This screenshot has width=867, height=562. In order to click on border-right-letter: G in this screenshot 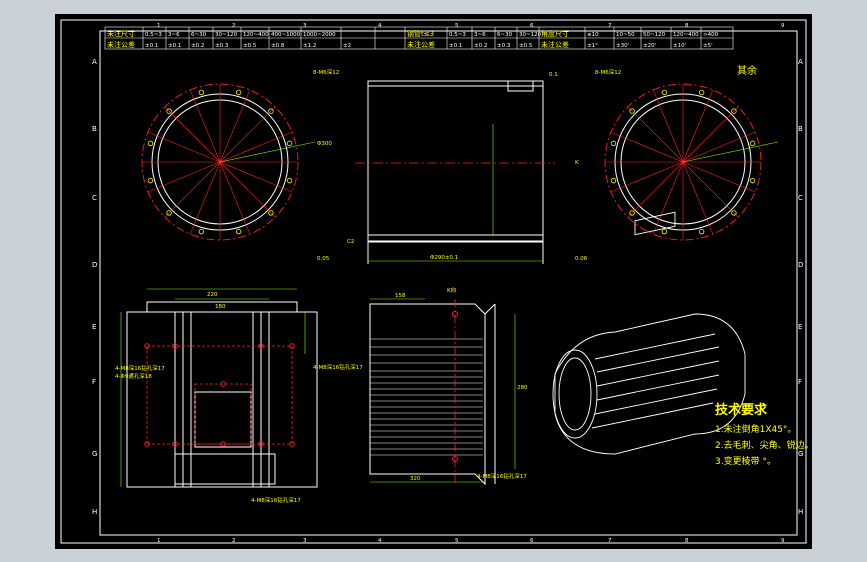, I will do `click(800, 454)`.